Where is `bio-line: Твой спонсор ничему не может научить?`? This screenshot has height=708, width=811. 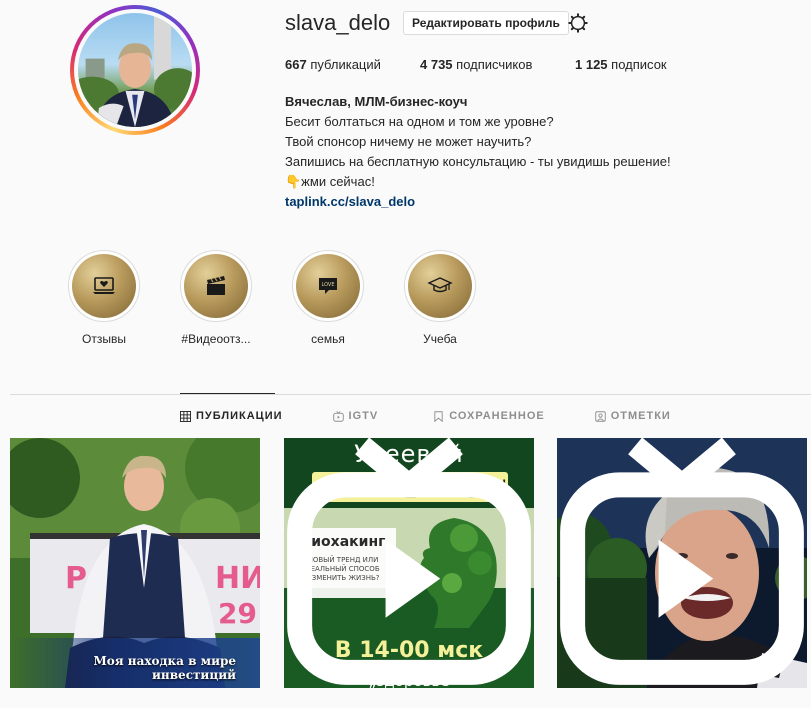
bio-line: Твой спонсор ничему не может научить? is located at coordinates (408, 141).